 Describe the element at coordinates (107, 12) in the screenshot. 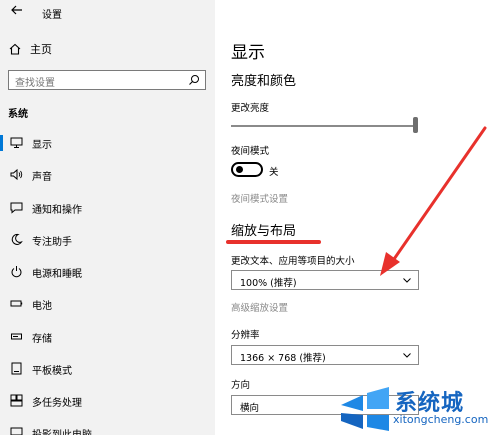

I see `title-bar: 设置` at that location.